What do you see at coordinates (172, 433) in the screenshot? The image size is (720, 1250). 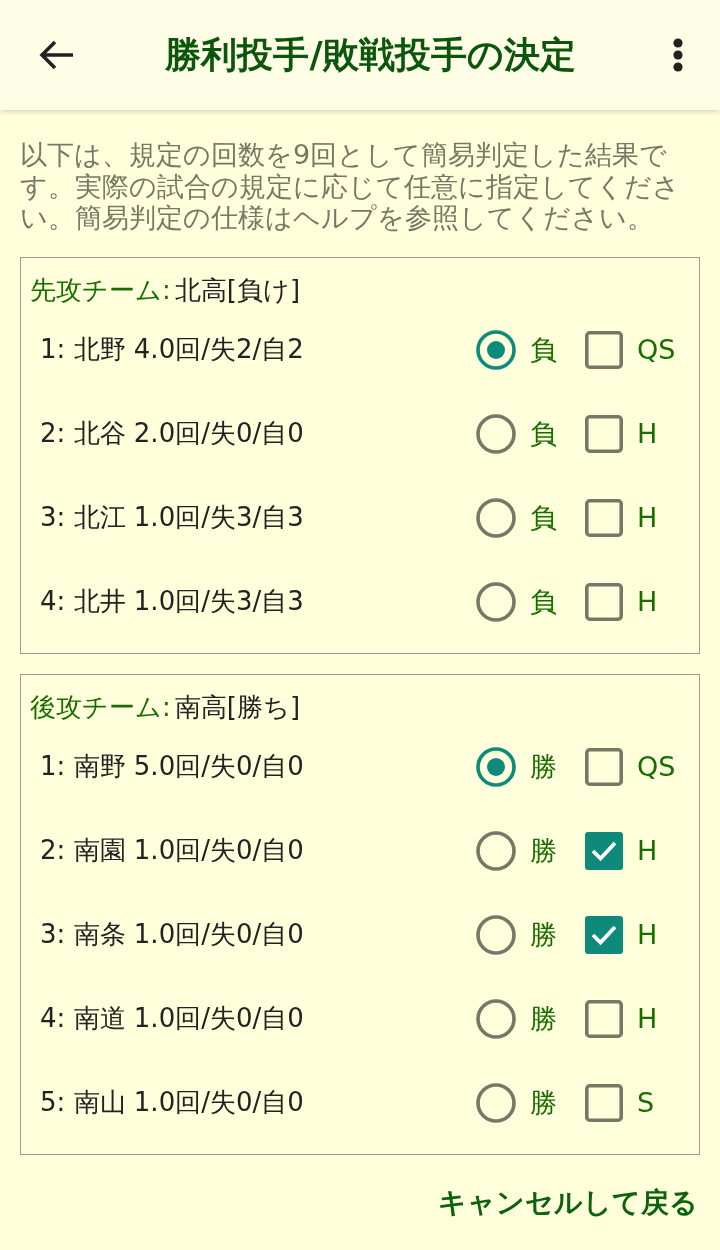 I see `pitcher-line: 2: 北谷 2.0回/失0/自0` at bounding box center [172, 433].